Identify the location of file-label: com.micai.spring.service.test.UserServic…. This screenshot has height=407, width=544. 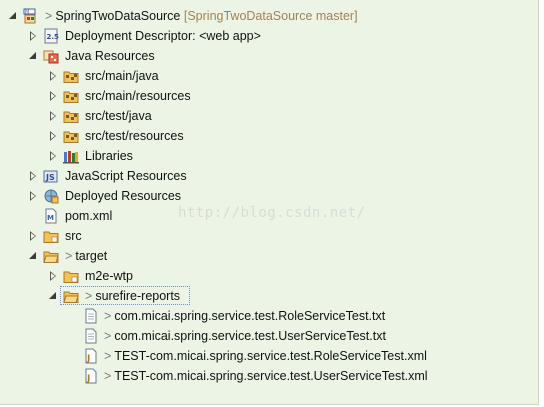
(250, 336).